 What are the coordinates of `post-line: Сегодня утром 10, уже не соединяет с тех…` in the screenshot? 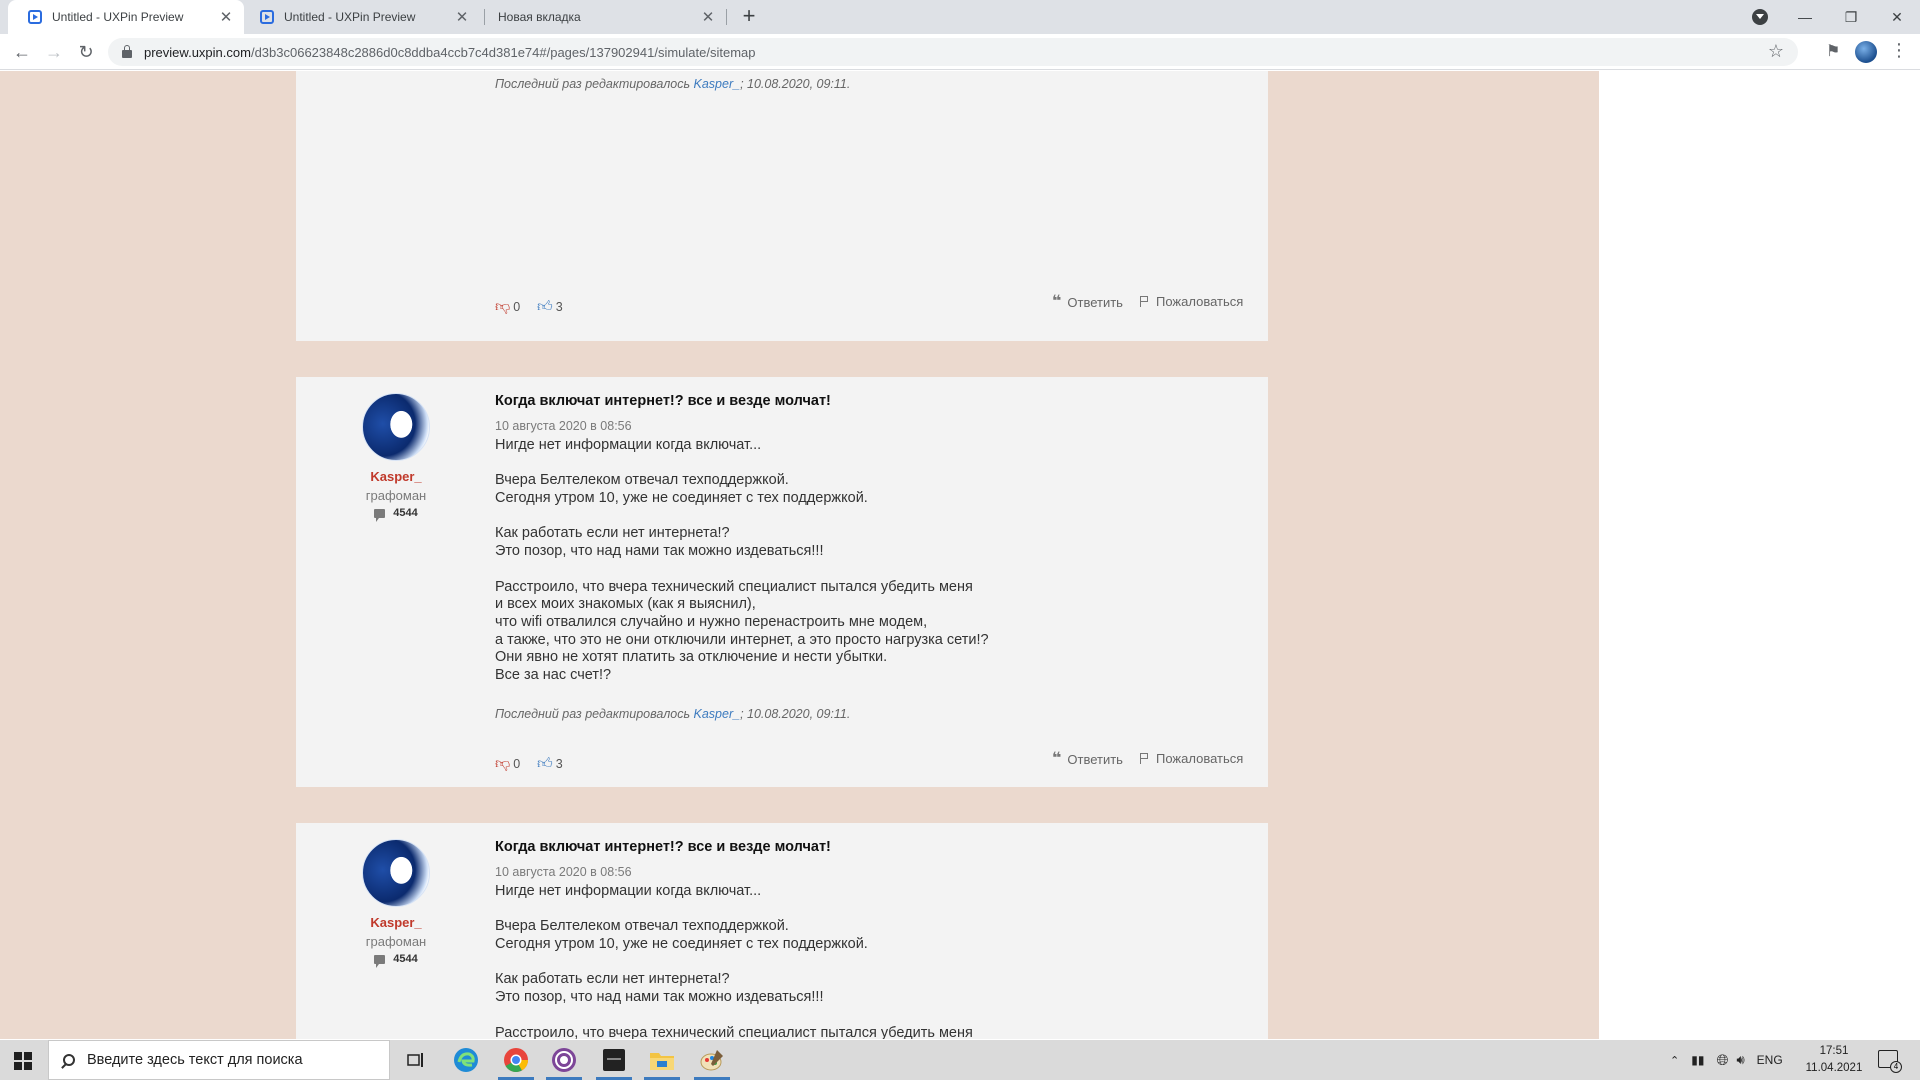 It's located at (681, 944).